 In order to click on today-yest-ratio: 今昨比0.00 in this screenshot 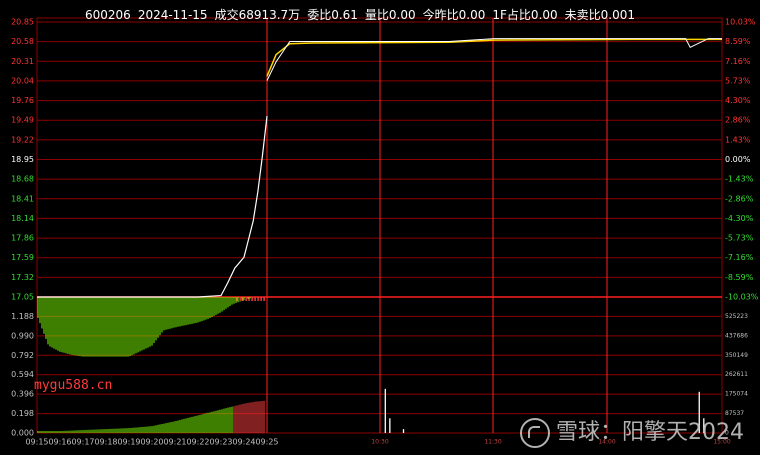, I will do `click(454, 15)`.